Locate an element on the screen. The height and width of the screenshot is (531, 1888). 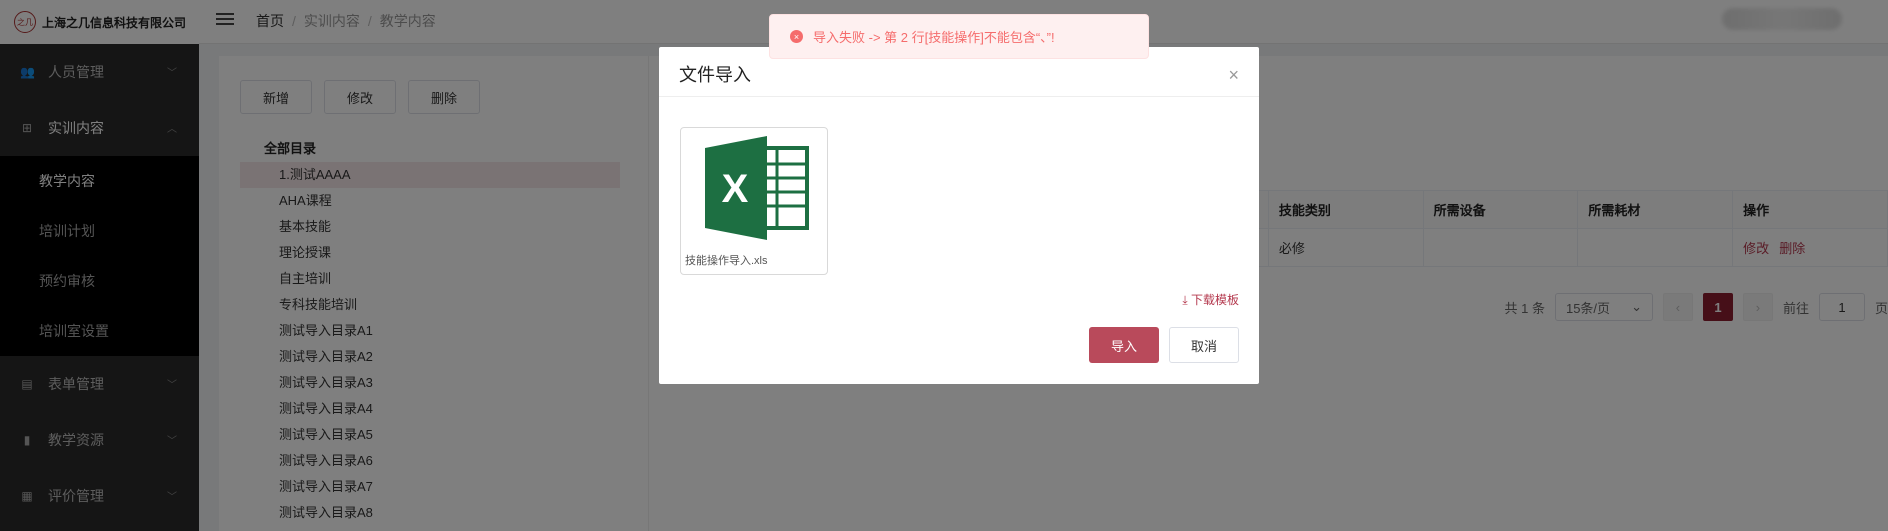
download-icon: ⤓ is located at coordinates (1185, 300).